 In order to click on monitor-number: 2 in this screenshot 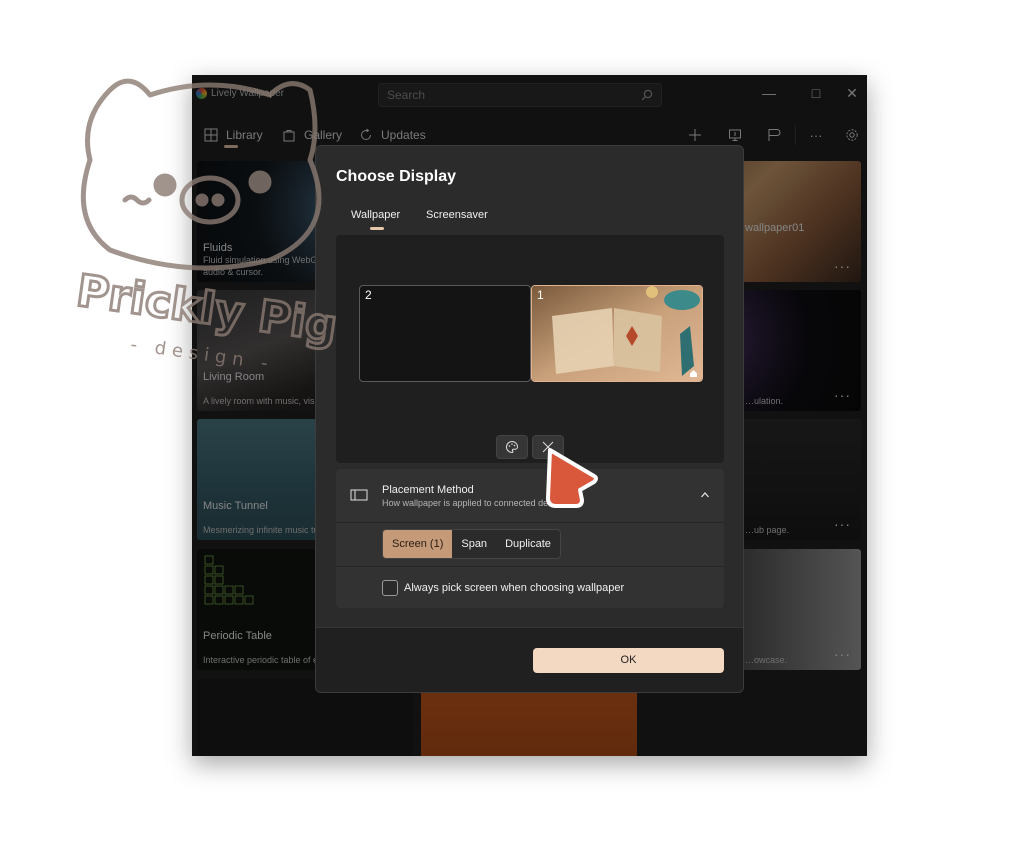, I will do `click(368, 295)`.